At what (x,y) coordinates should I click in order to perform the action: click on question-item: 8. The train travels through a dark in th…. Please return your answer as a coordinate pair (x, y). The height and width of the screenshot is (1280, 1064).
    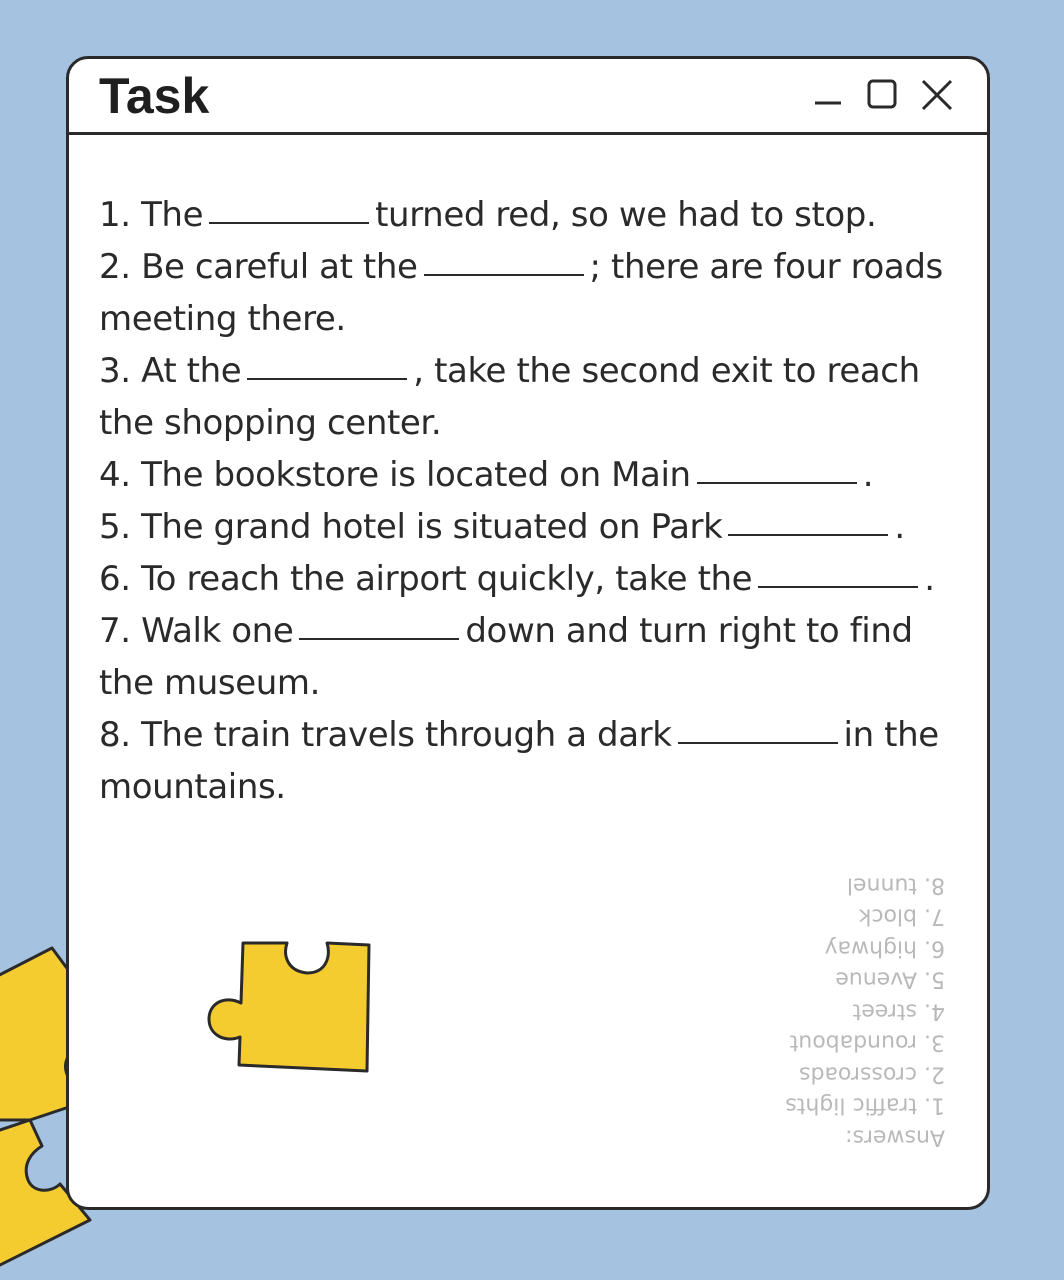
    Looking at the image, I should click on (529, 761).